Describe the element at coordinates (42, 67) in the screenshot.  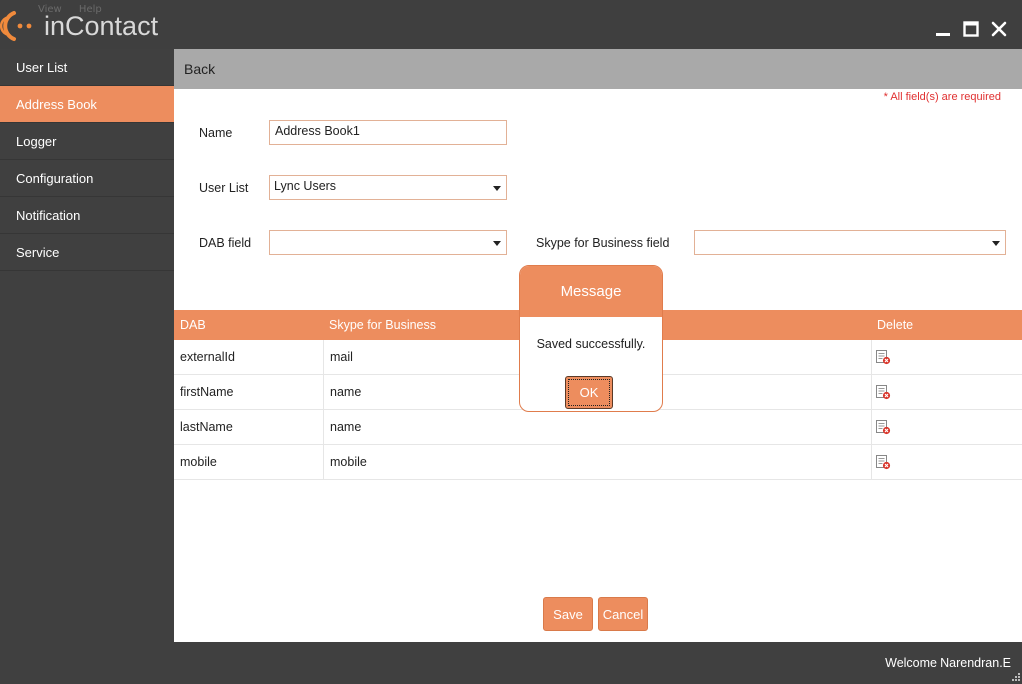
I see `sidebar-item-label: User List` at that location.